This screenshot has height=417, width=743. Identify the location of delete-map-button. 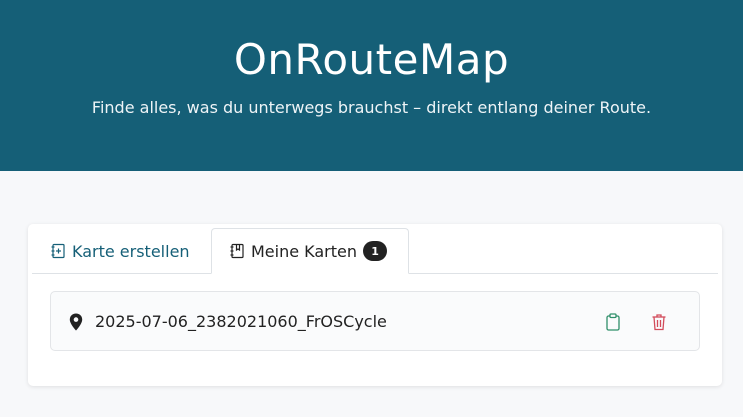
(659, 322).